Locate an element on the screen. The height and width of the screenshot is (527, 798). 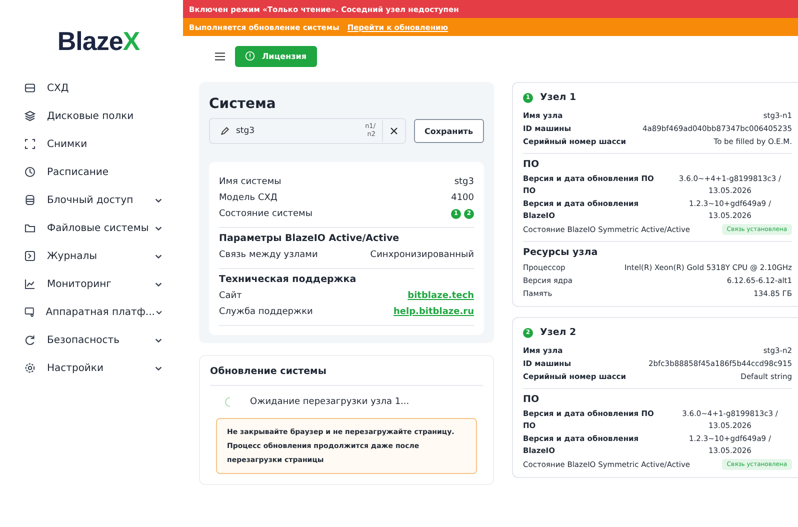
sidebar-item: Снимки is located at coordinates (103, 144).